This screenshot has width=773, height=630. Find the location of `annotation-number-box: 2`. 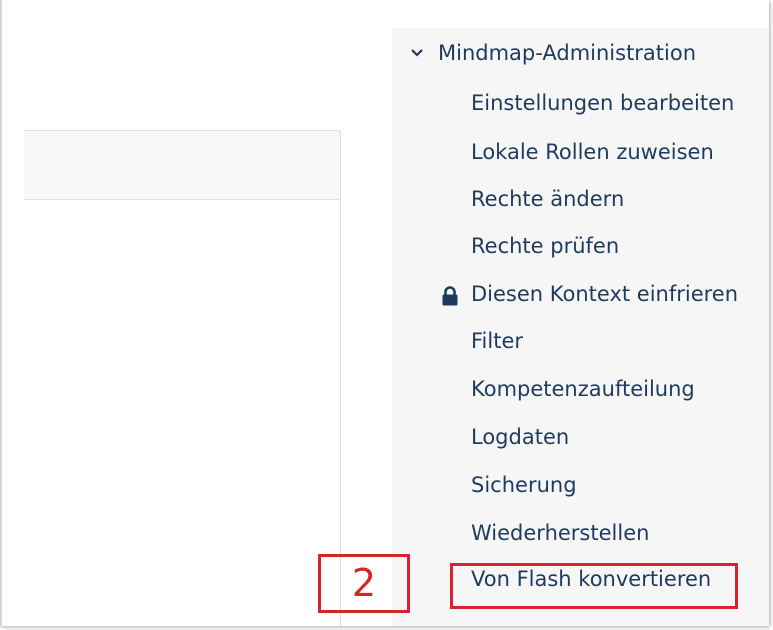

annotation-number-box: 2 is located at coordinates (364, 583).